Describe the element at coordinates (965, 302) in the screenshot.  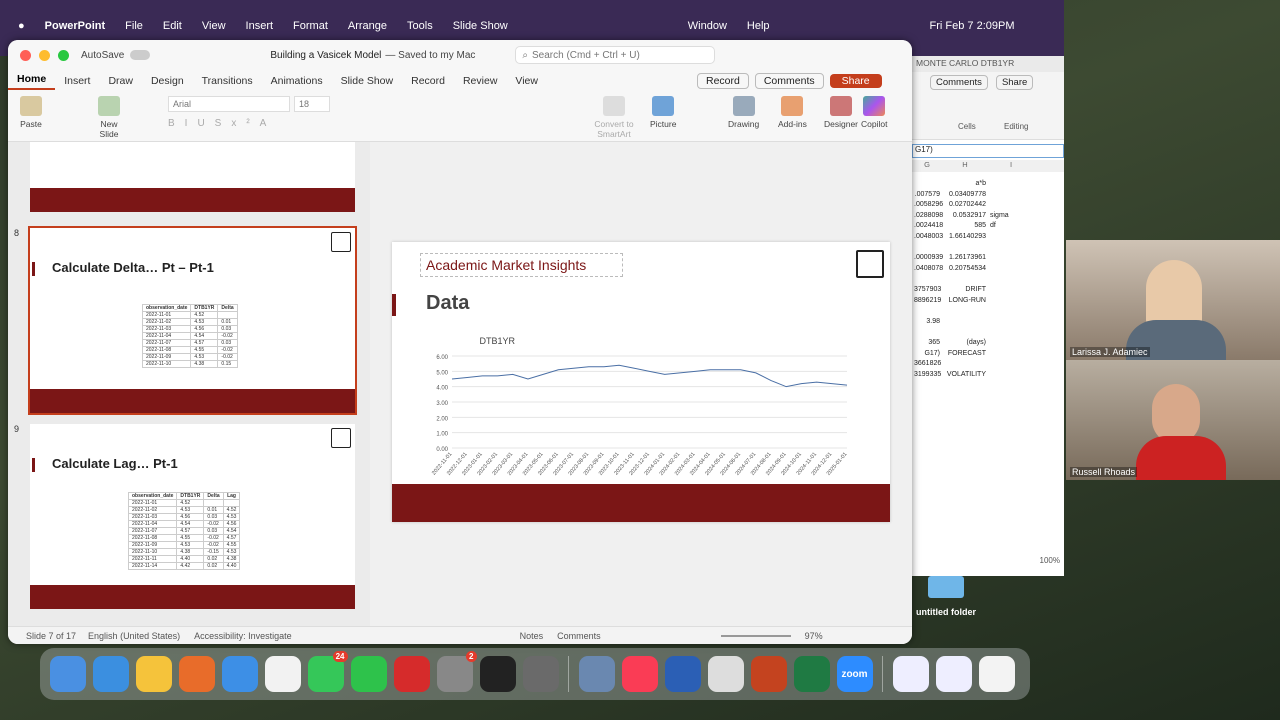
I see `excel-cell: LONG-RUN` at that location.